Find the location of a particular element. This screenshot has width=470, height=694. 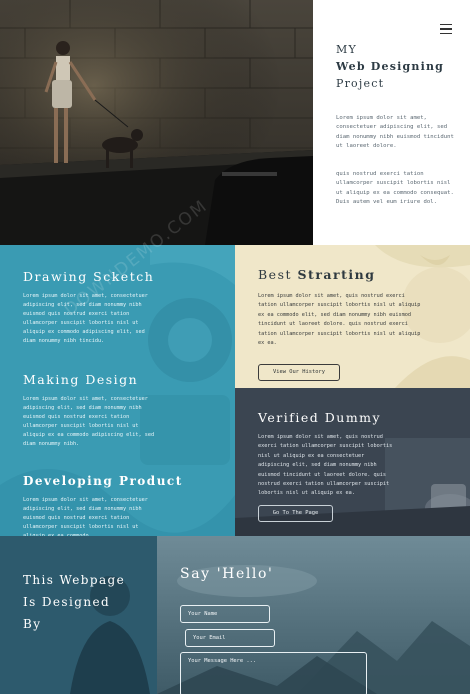

best-starting-title: Best Strarting is located at coordinates (316, 274).